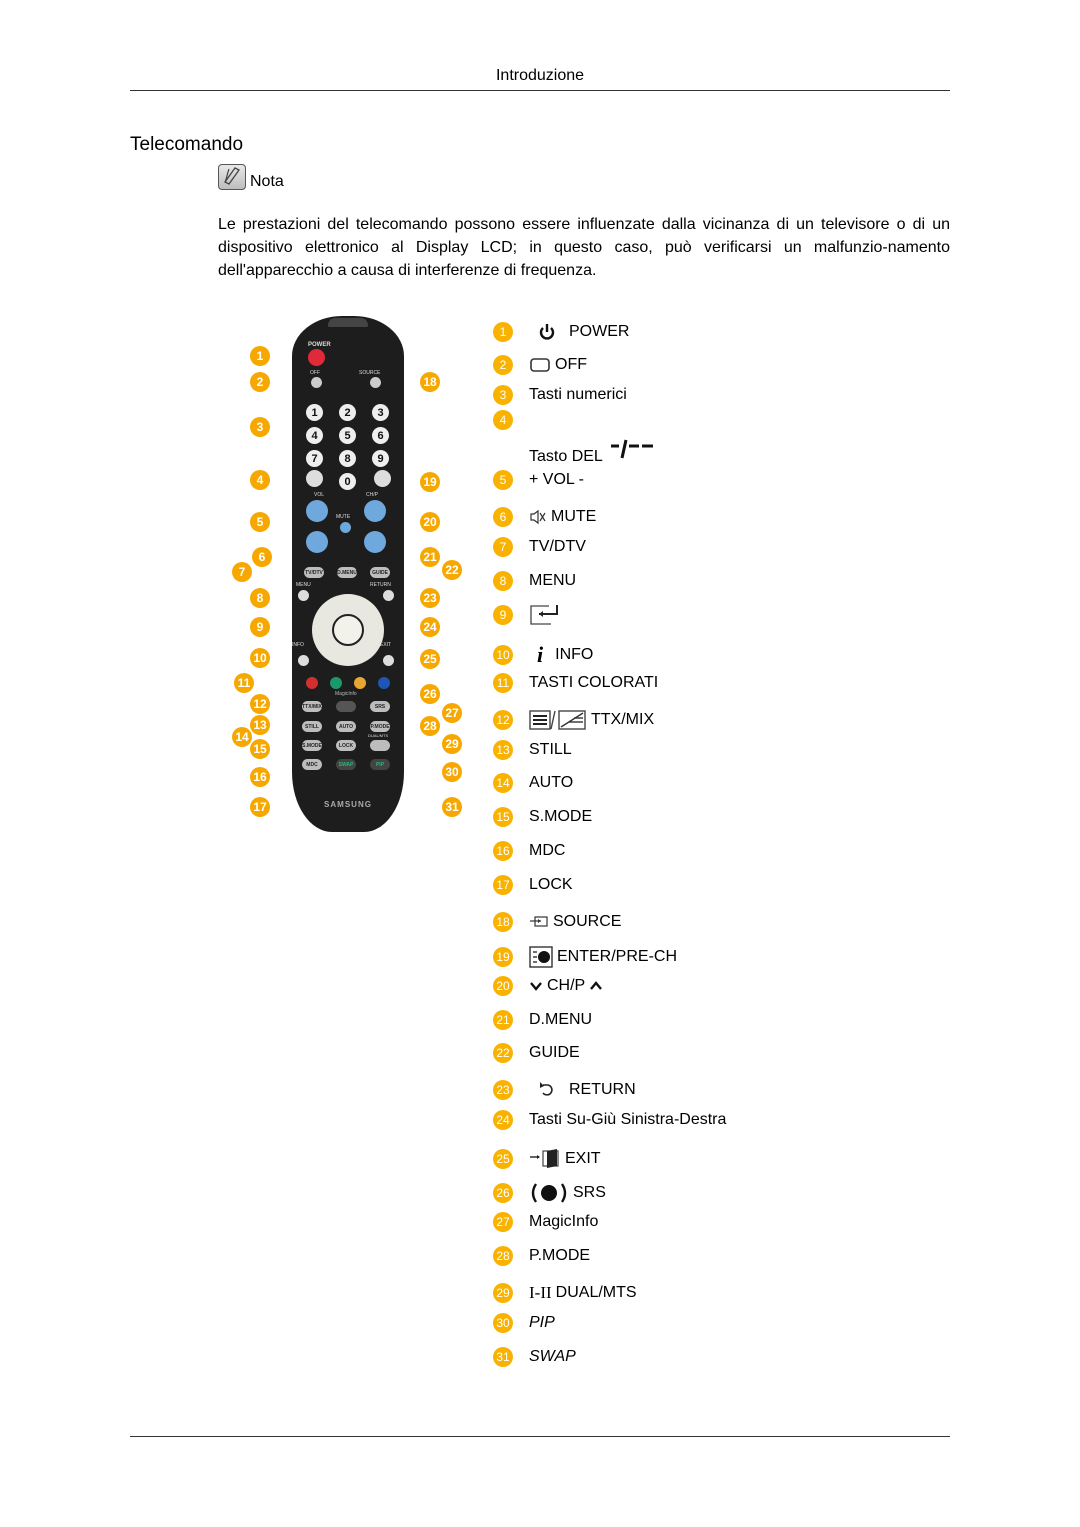 This screenshot has height=1527, width=1080. I want to click on legend-item: 20 CH/P, so click(550, 986).